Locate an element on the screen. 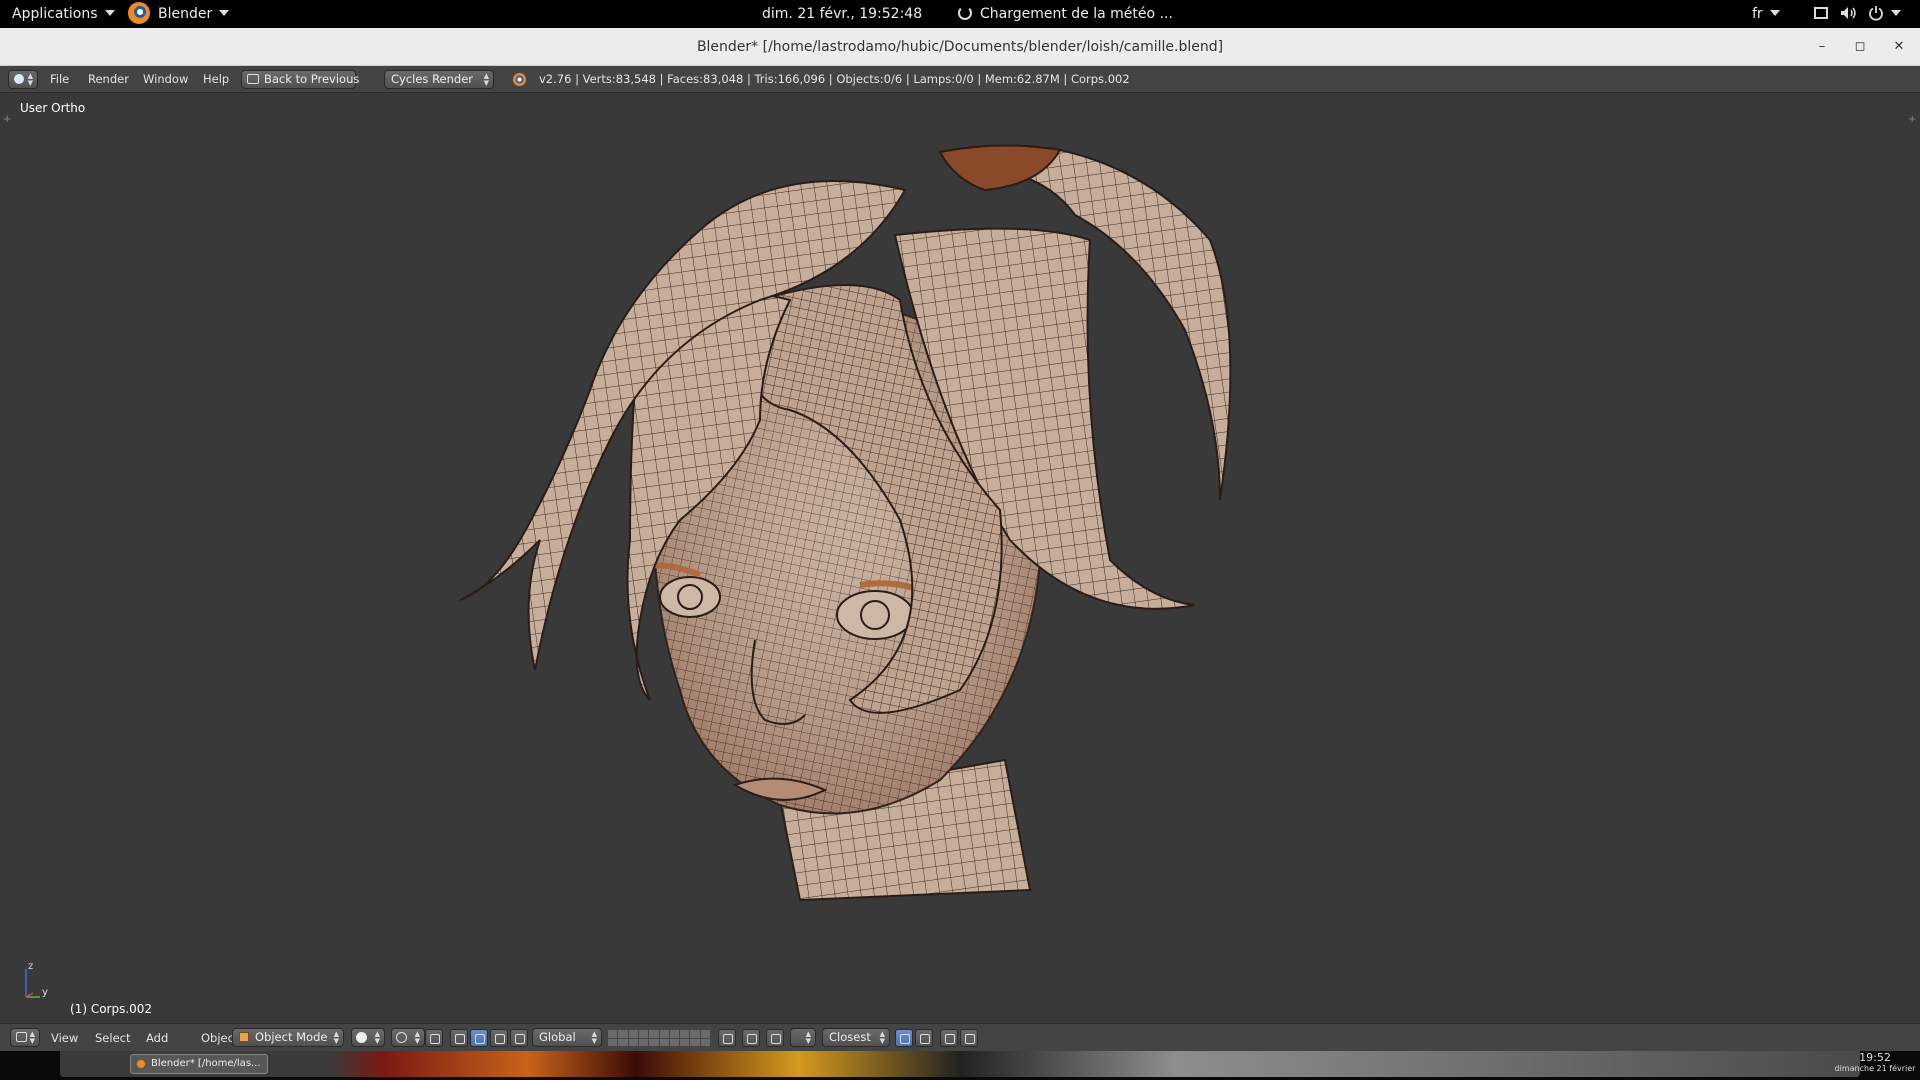 This screenshot has height=1080, width=1920. mode-label: Object Mode is located at coordinates (291, 1037).